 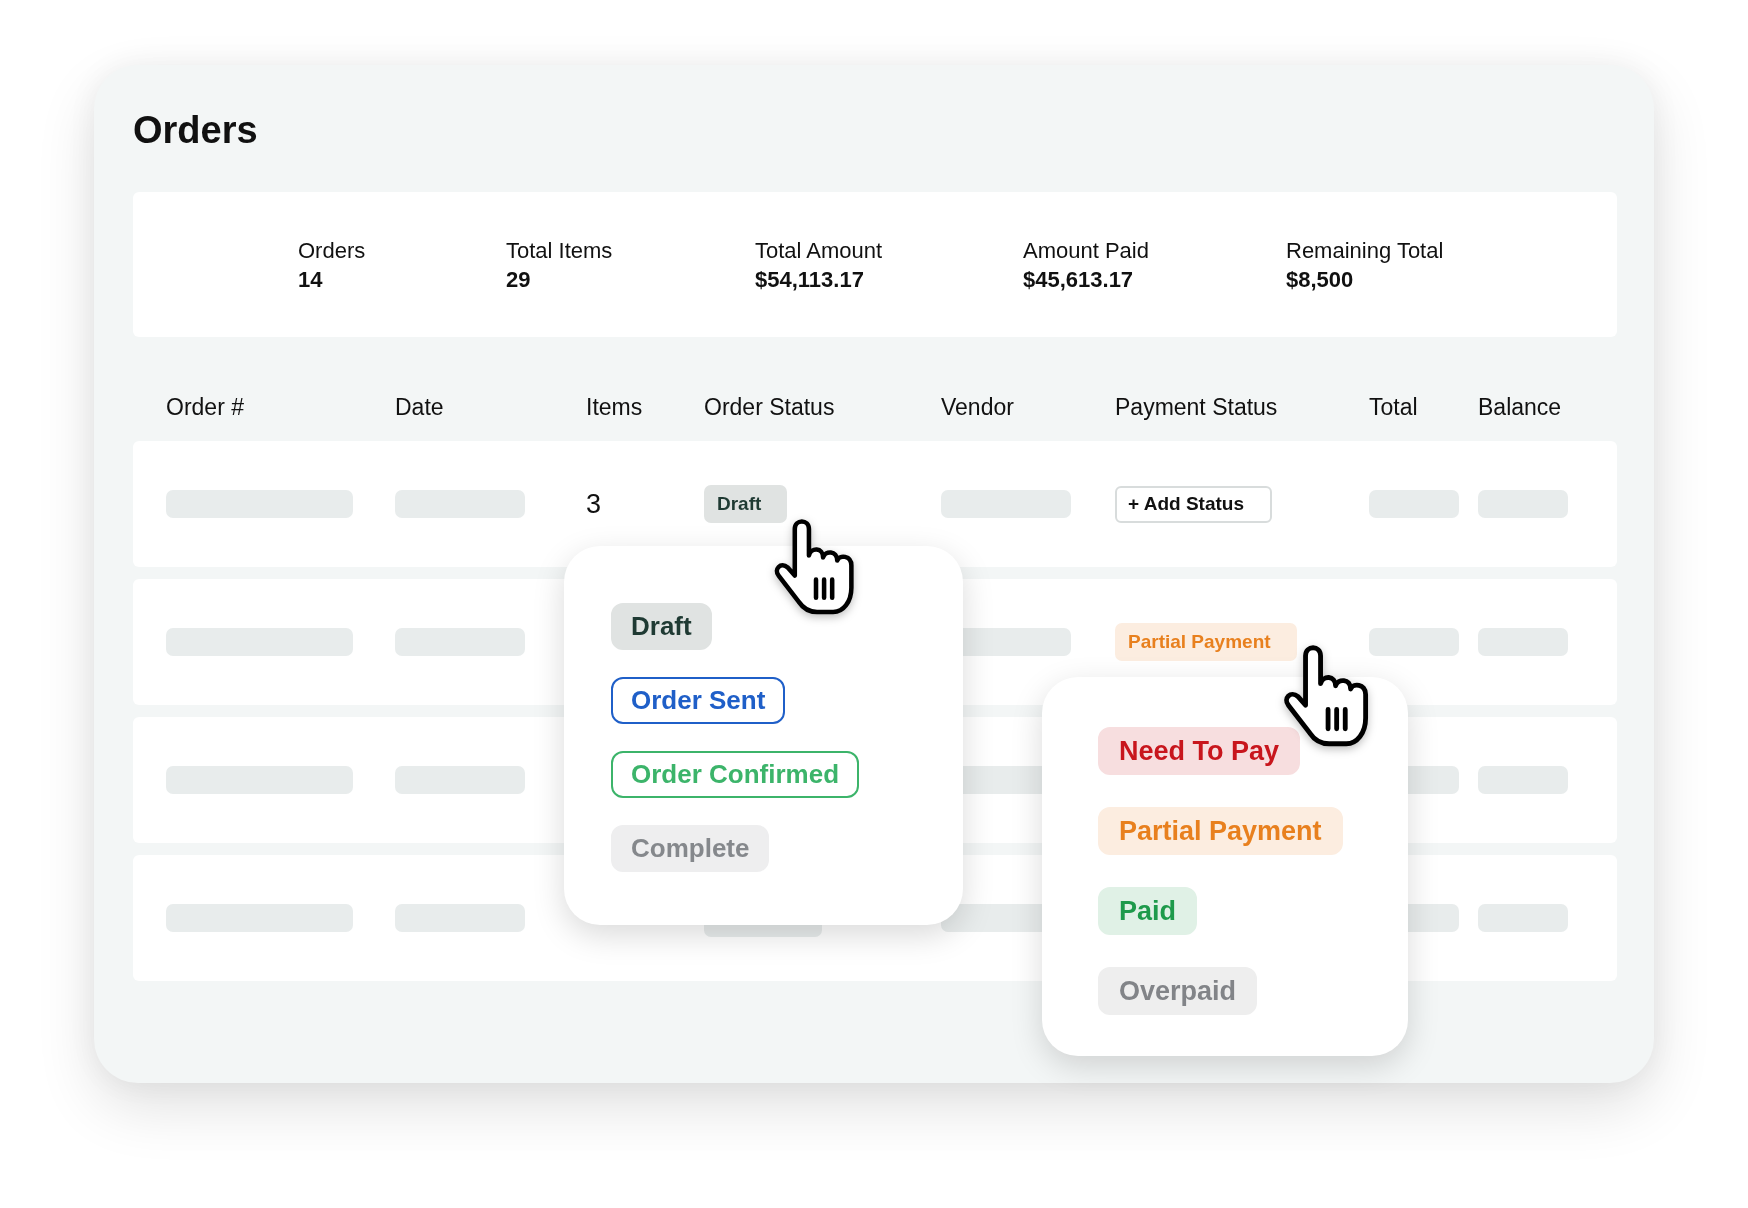 I want to click on status-option: Partial Payment, so click(x=1220, y=831).